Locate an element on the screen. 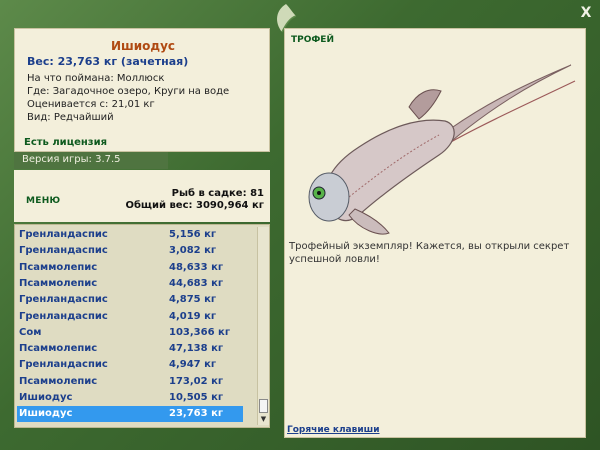  list-item: Ишиодус 10,505 кг is located at coordinates (130, 398).